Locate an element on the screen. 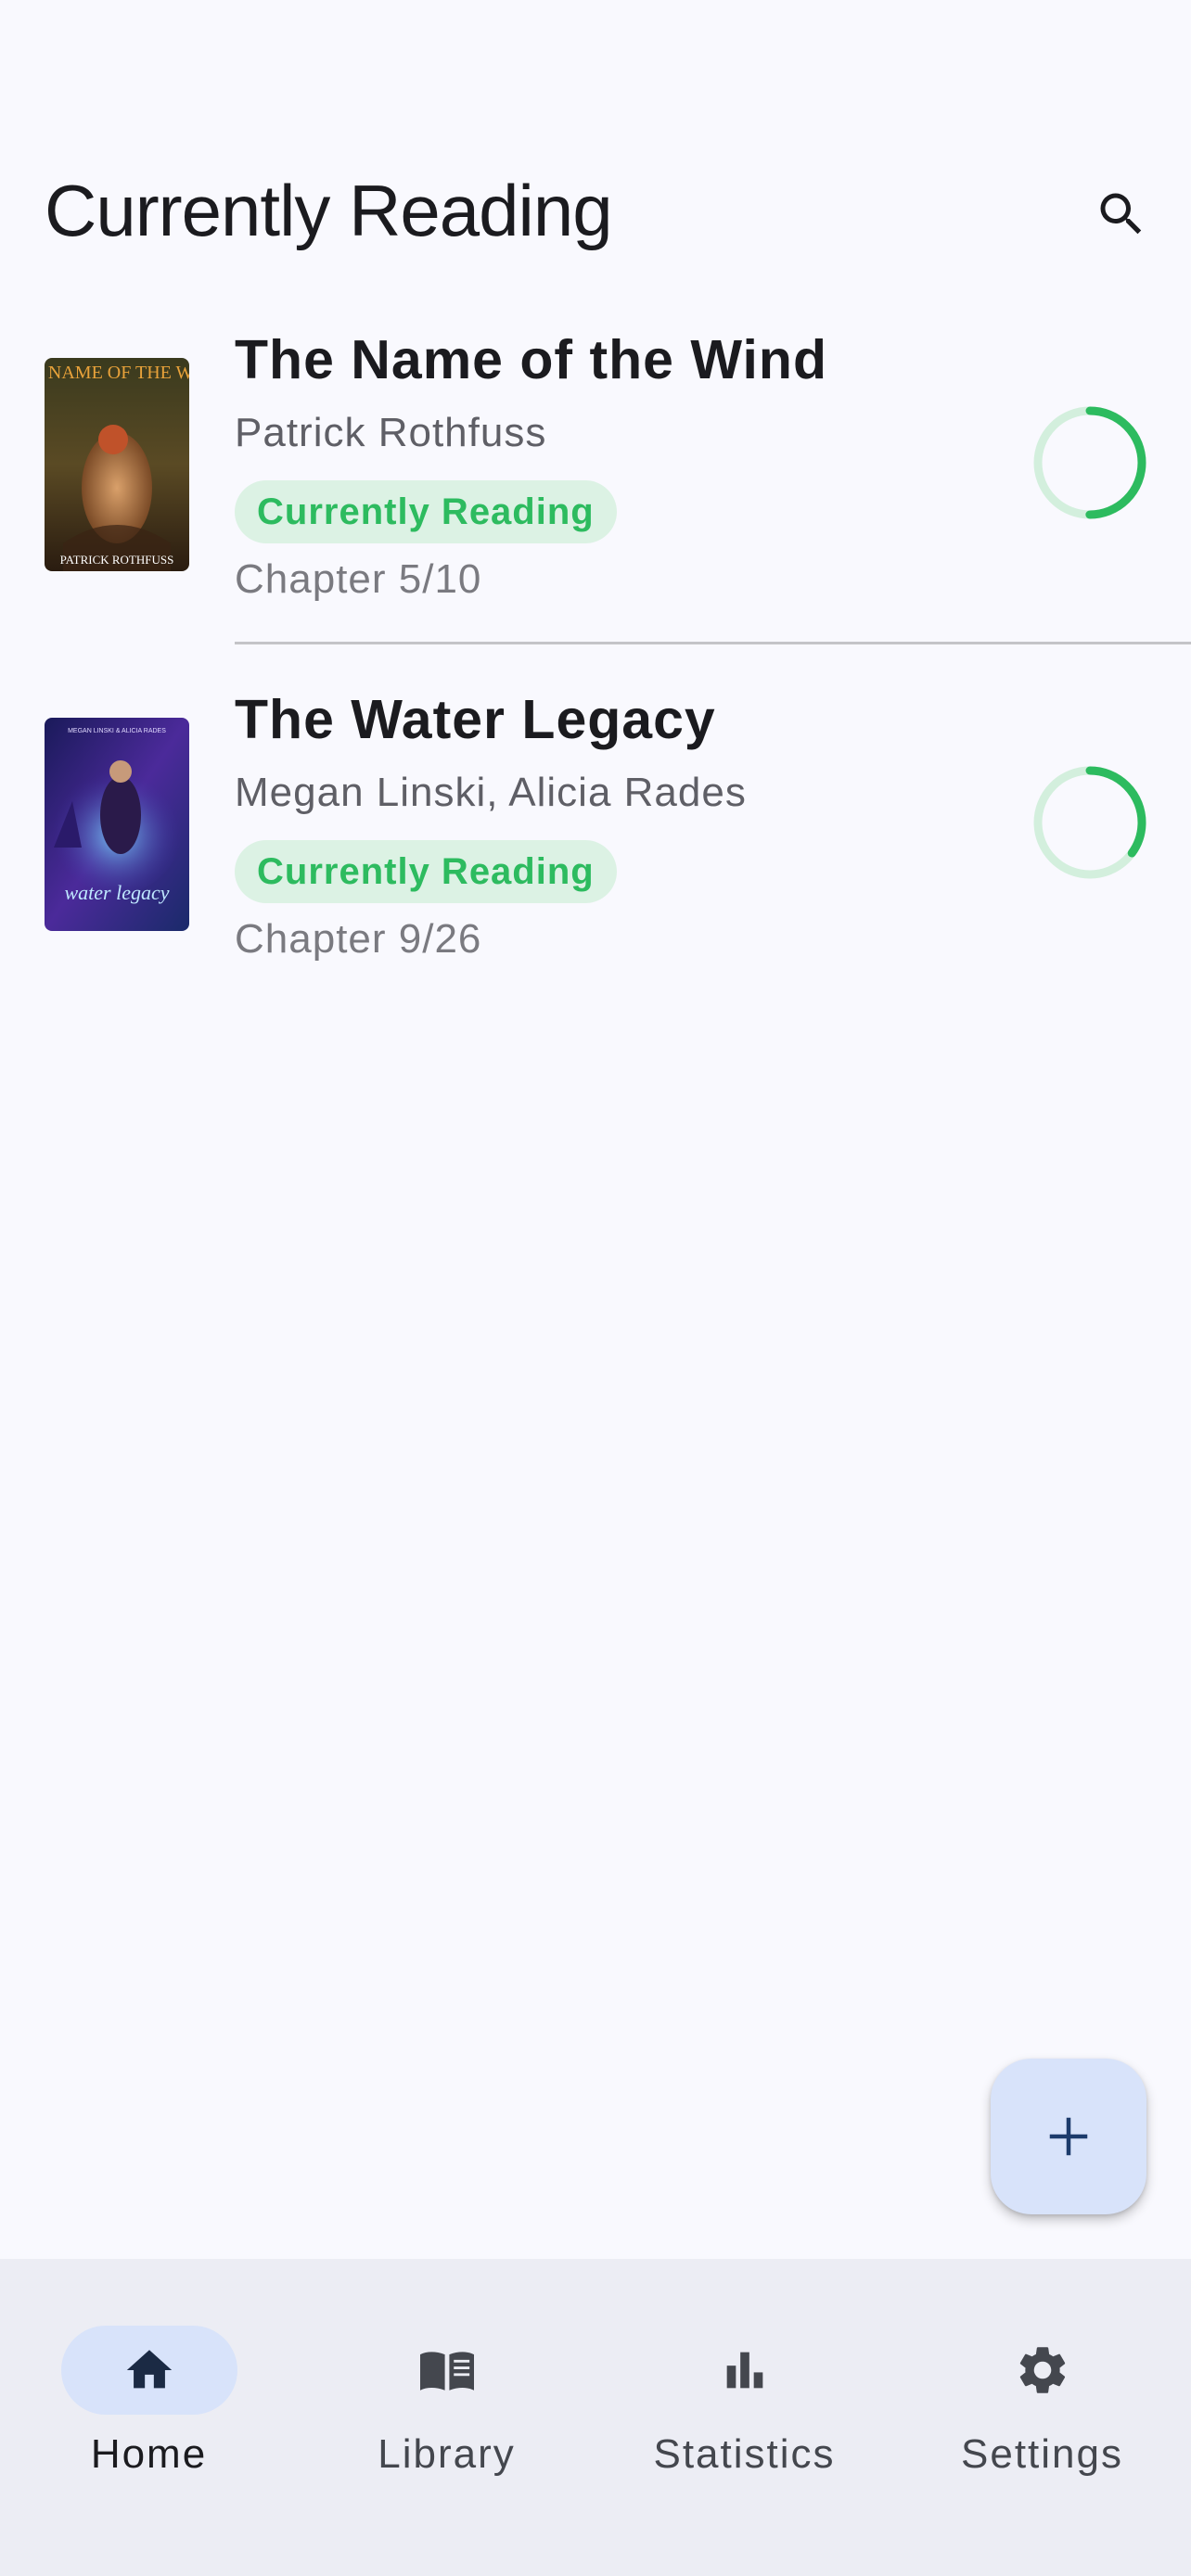 The height and width of the screenshot is (2576, 1191). home-icon is located at coordinates (149, 2369).